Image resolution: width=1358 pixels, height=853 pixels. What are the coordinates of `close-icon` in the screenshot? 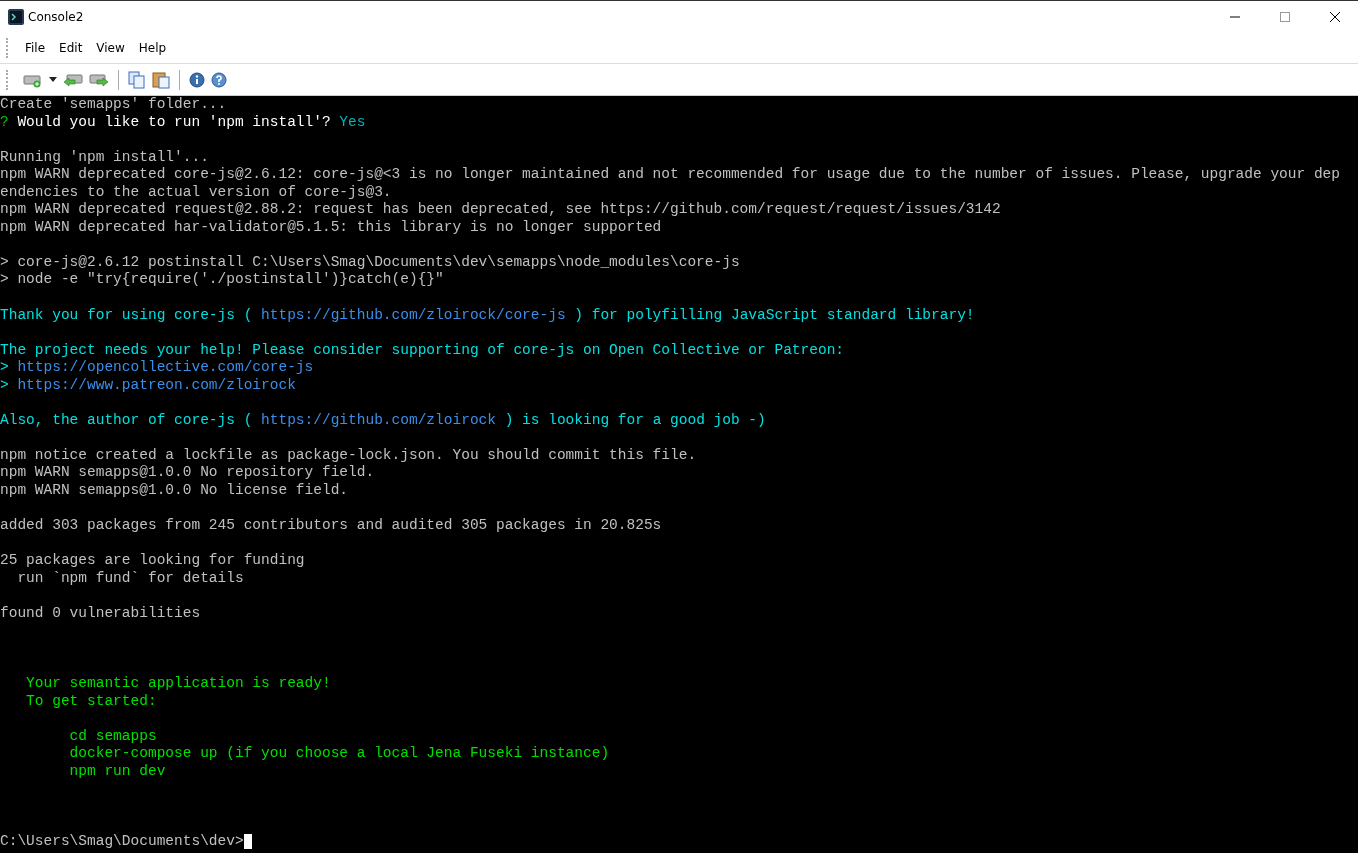 It's located at (1335, 17).